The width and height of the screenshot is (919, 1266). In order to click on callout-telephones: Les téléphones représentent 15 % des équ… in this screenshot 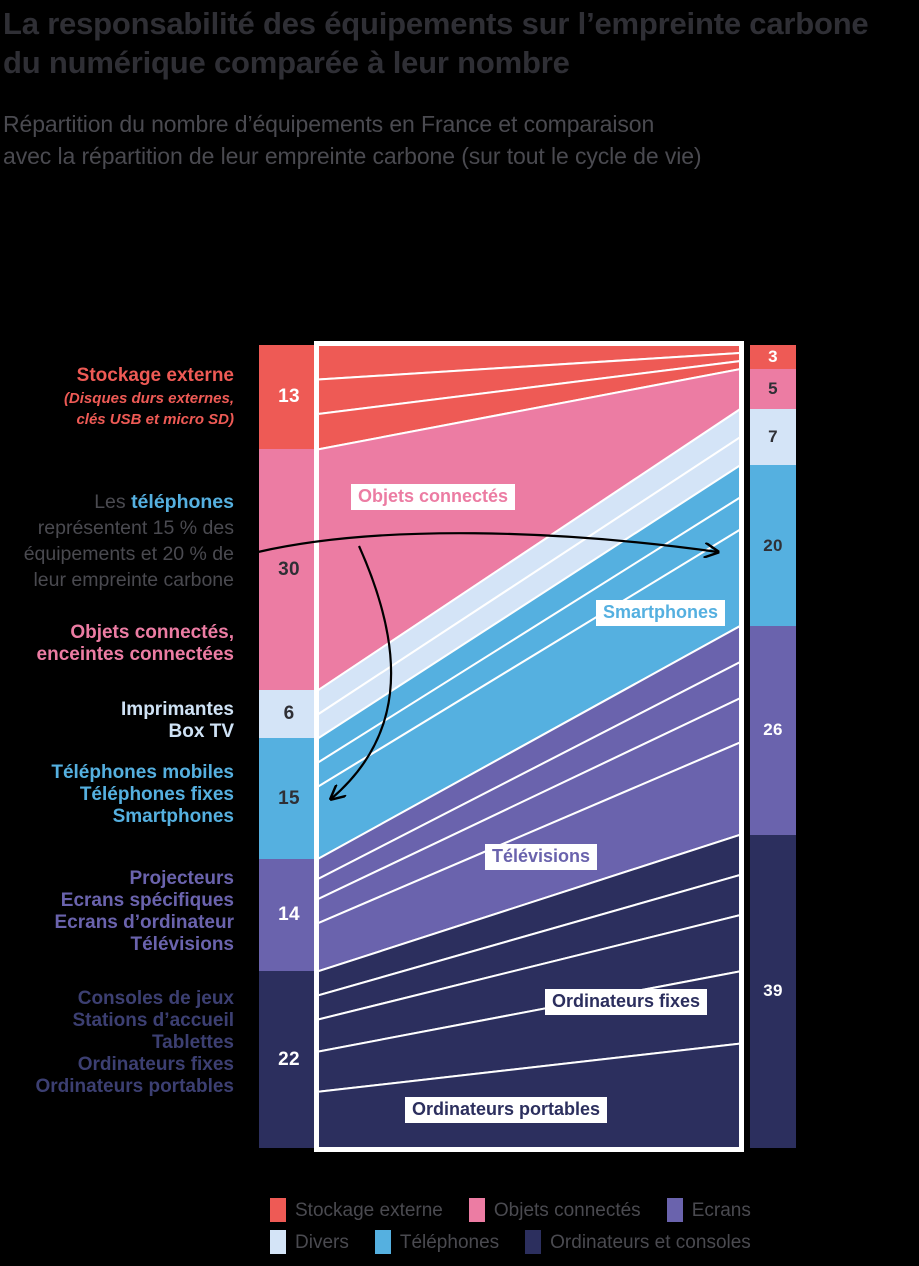, I will do `click(117, 541)`.